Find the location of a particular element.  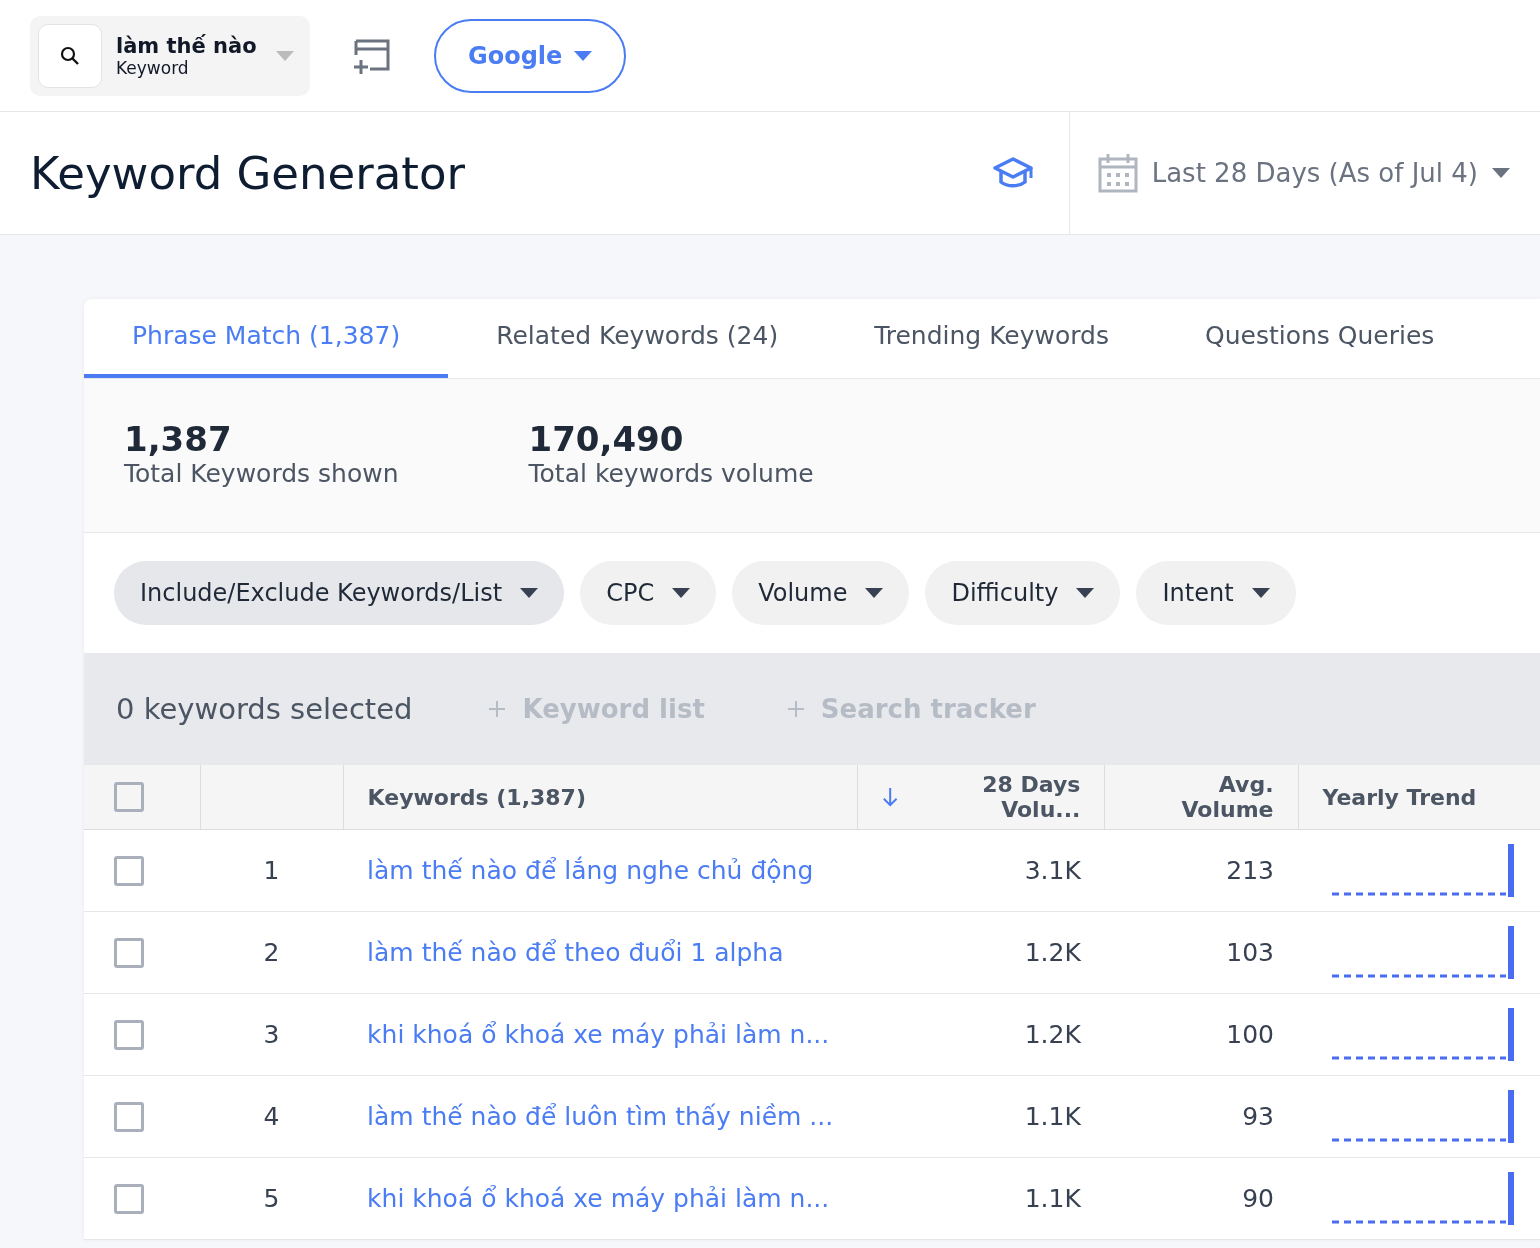

filter-dropdown: Intent is located at coordinates (1216, 593).